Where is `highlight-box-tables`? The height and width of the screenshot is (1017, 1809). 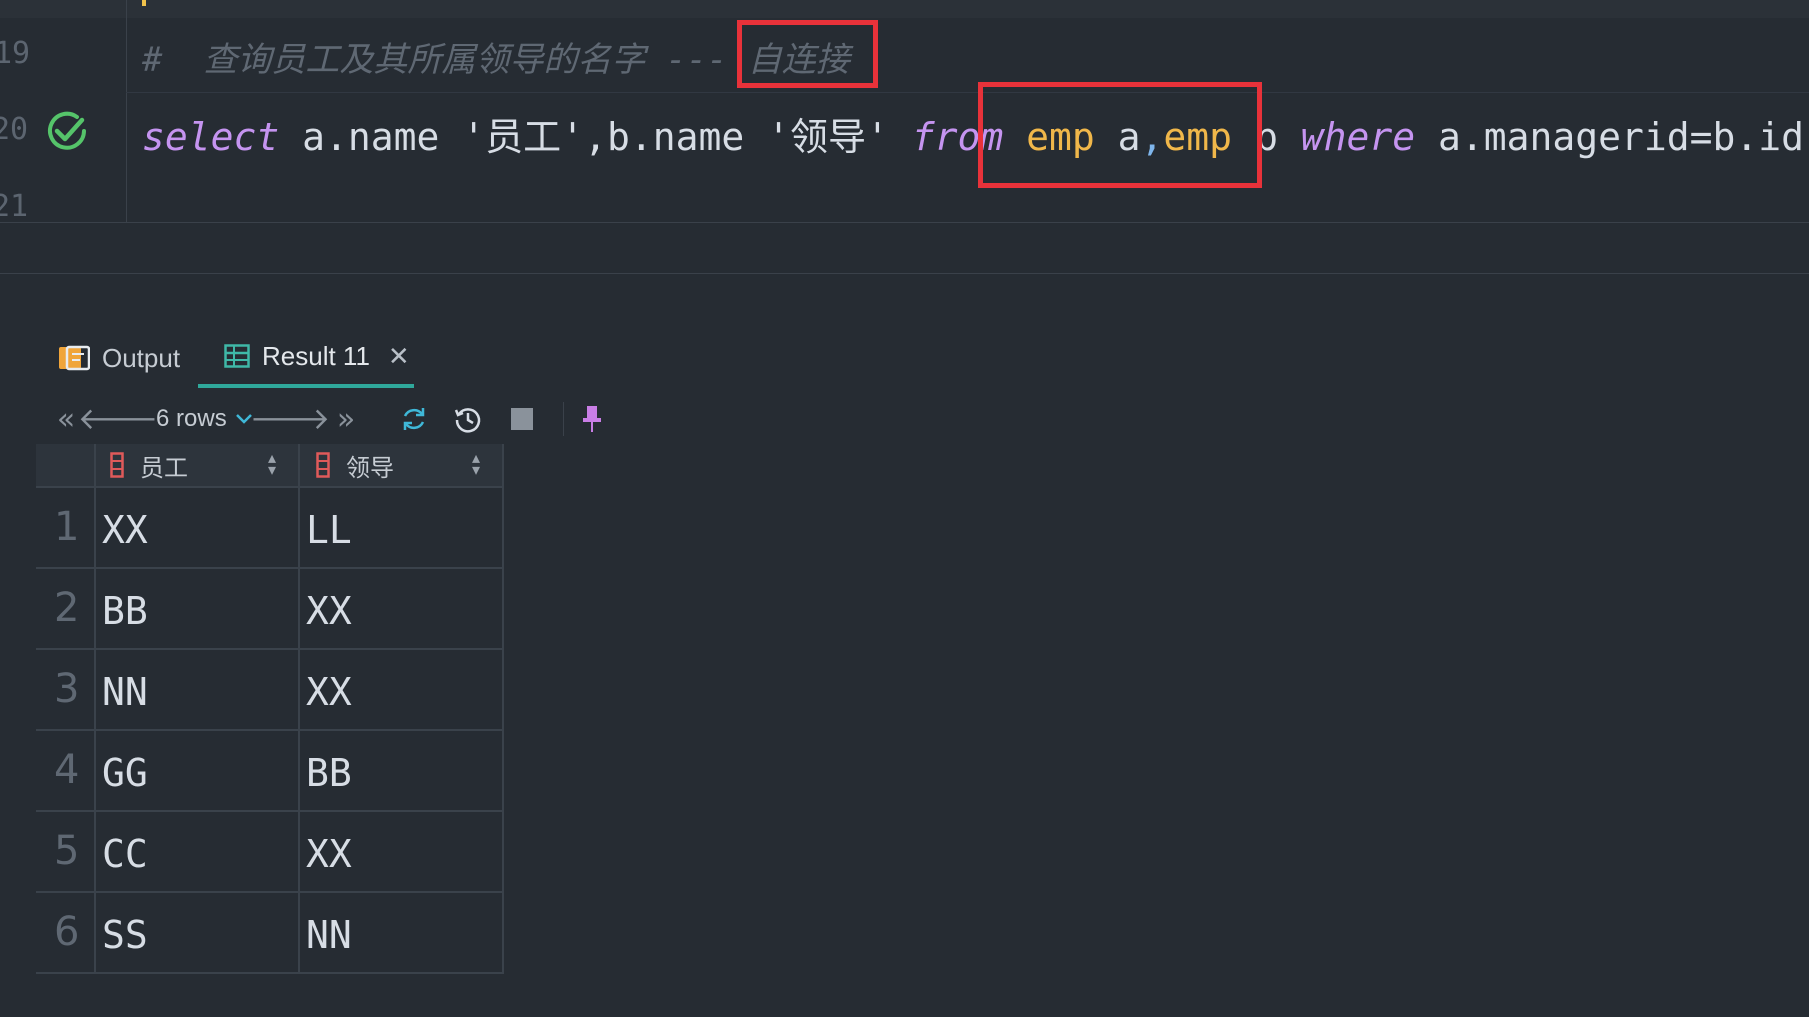 highlight-box-tables is located at coordinates (1120, 135).